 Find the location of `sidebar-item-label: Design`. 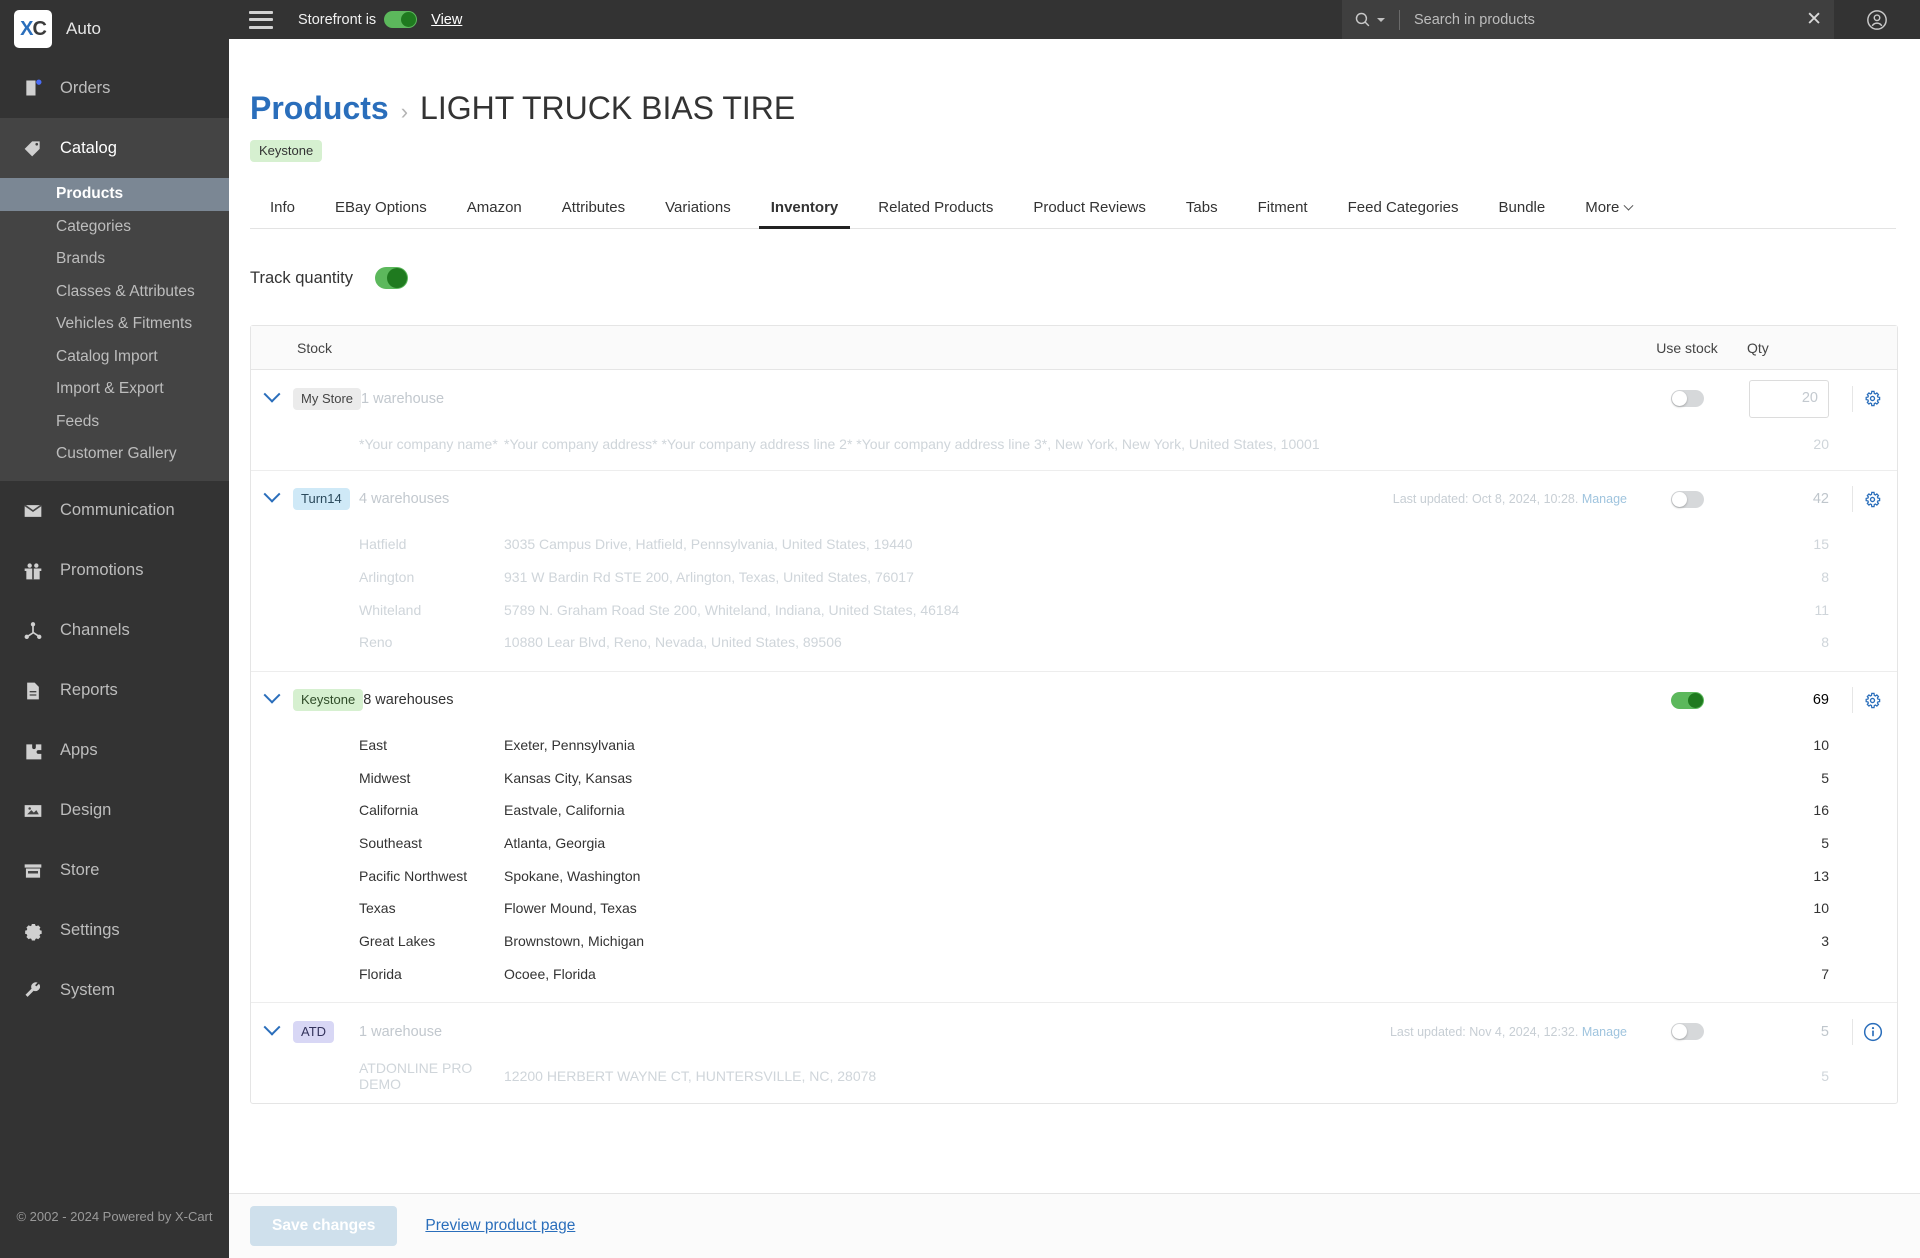

sidebar-item-label: Design is located at coordinates (86, 810).